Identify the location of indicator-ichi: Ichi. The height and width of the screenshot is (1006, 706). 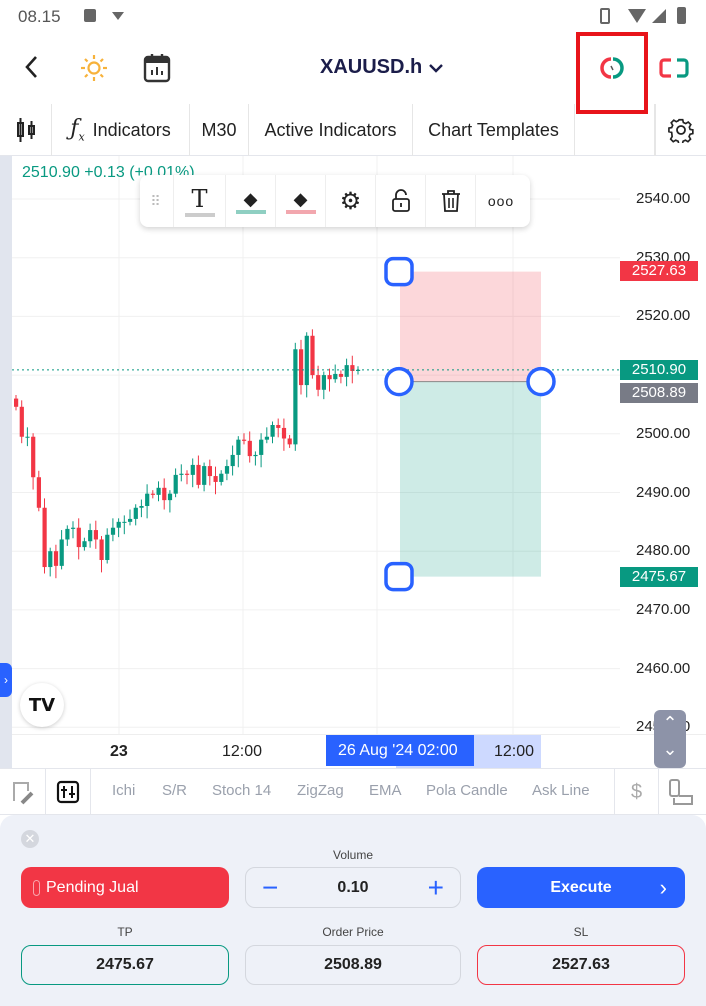
(123, 790).